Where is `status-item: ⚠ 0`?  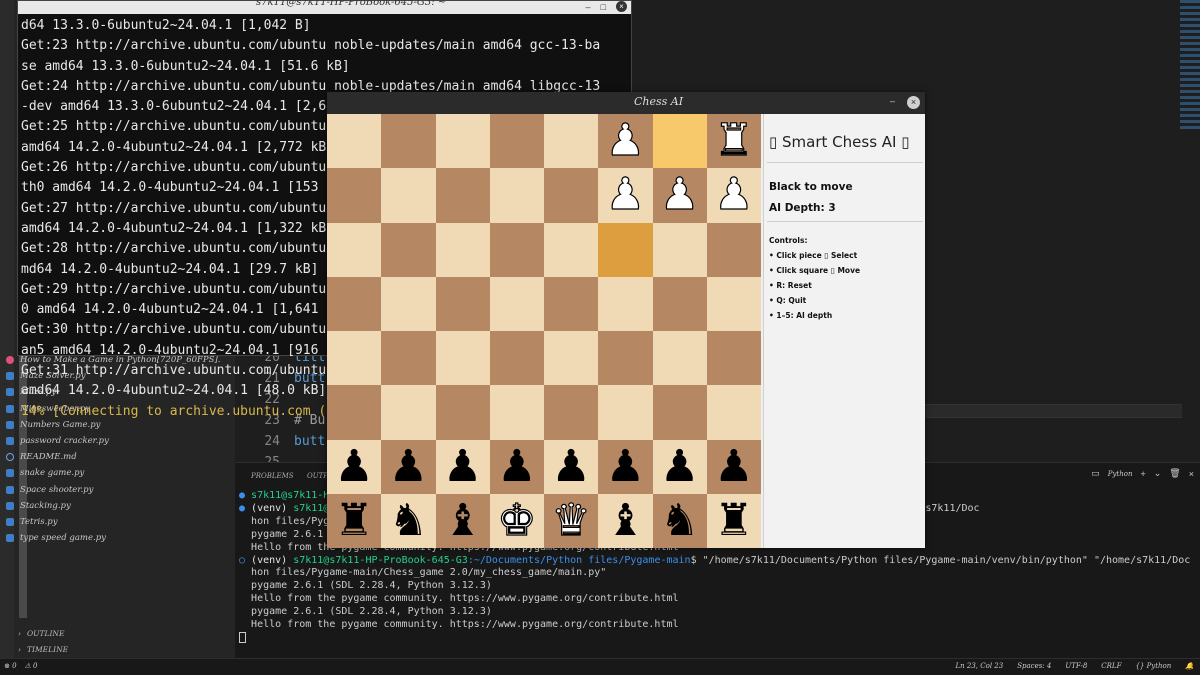 status-item: ⚠ 0 is located at coordinates (31, 666).